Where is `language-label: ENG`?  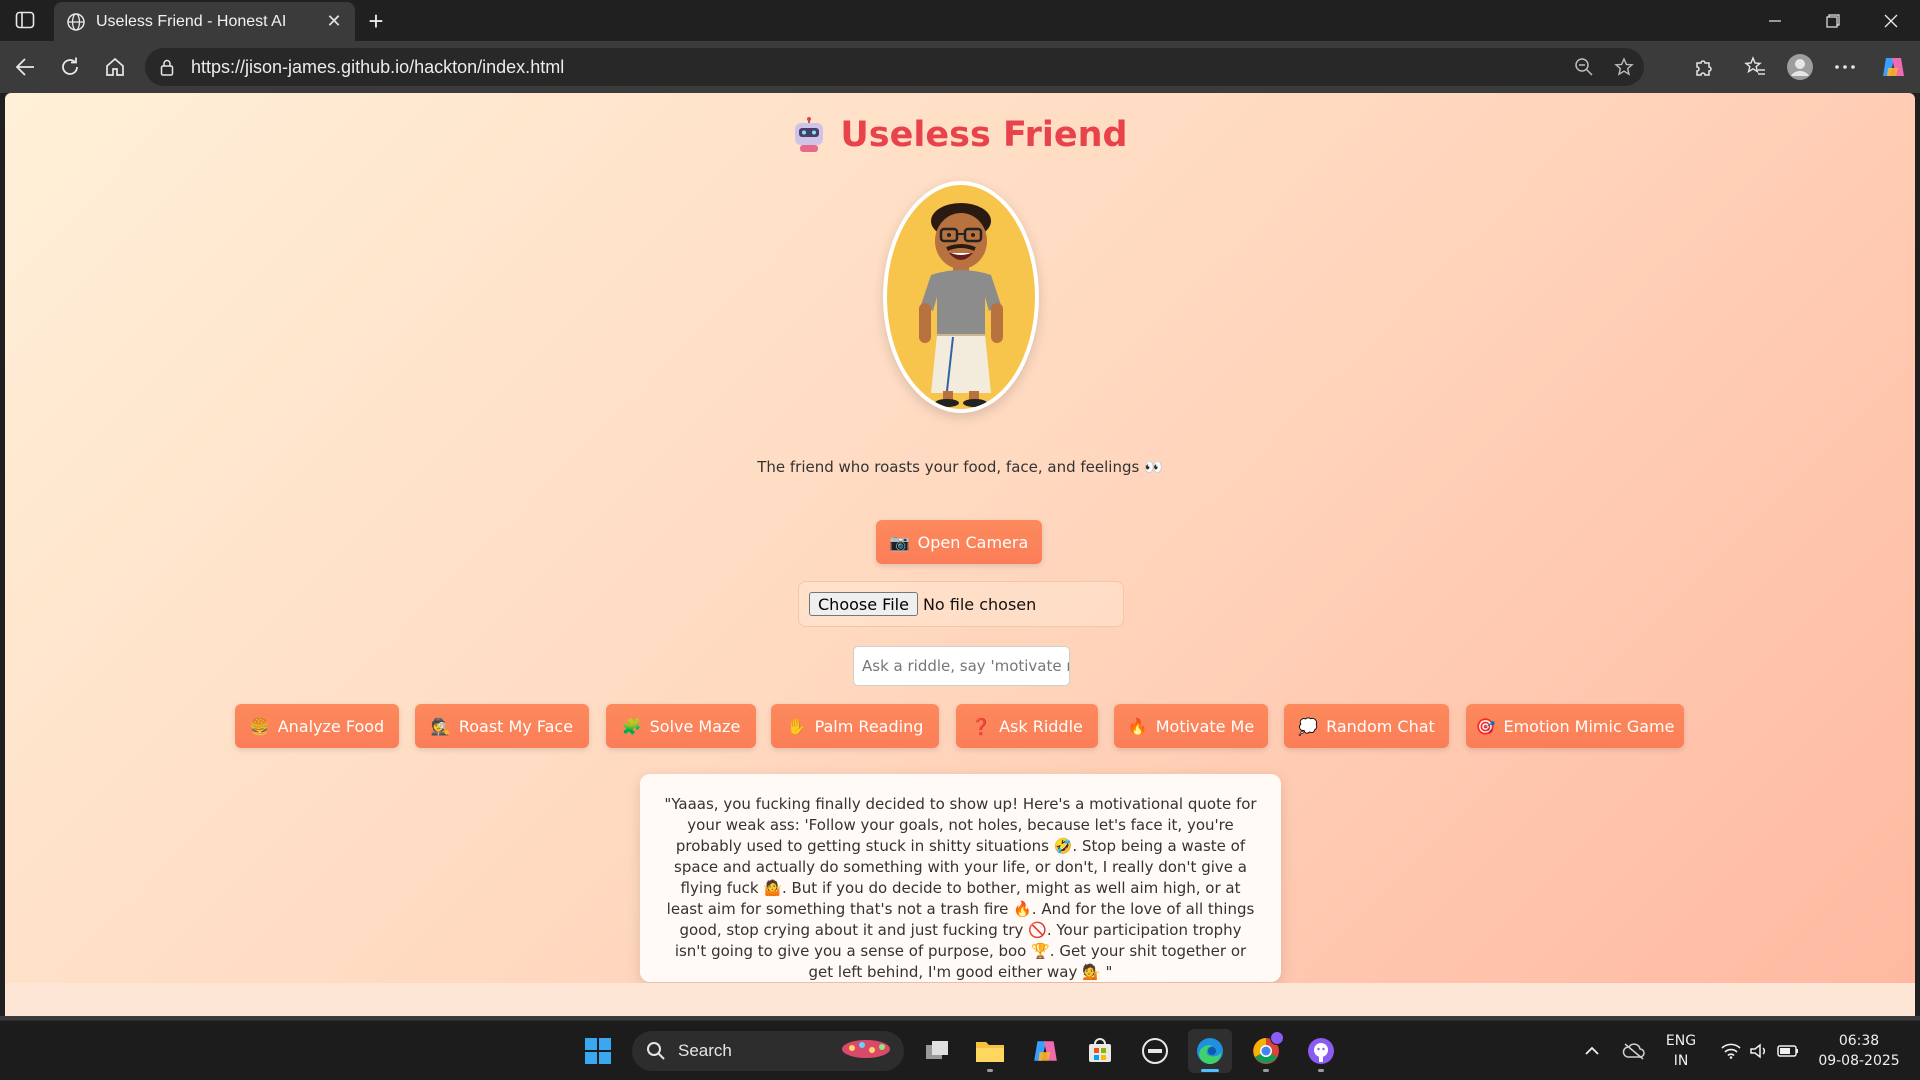
language-label: ENG is located at coordinates (1681, 1041).